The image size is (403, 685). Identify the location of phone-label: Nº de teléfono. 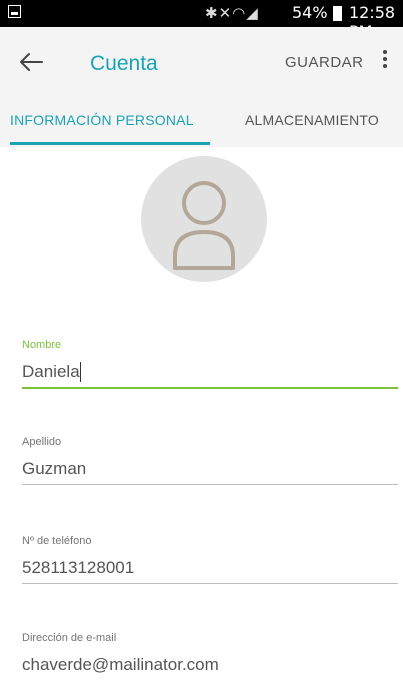
(57, 541).